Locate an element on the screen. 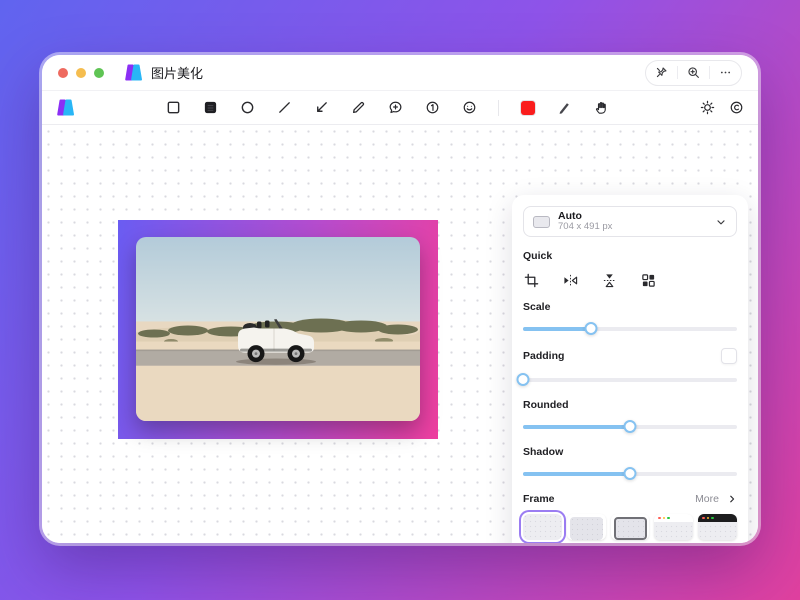  pin-icon is located at coordinates (661, 72).